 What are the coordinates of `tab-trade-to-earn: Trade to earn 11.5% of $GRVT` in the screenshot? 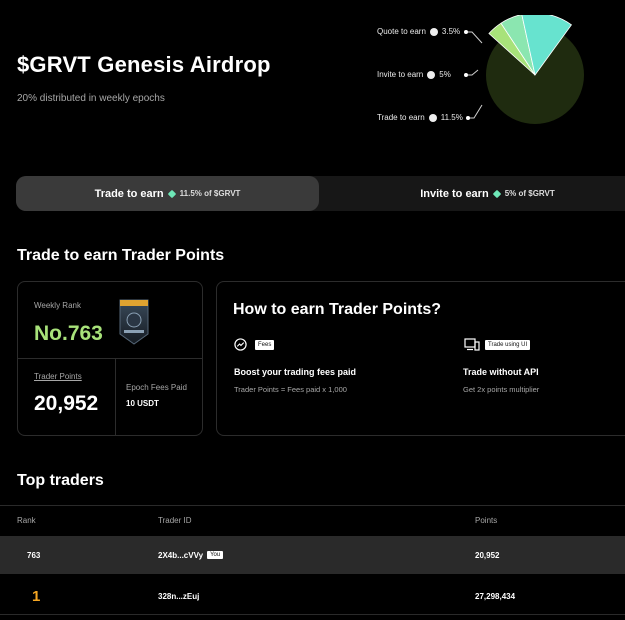 It's located at (167, 193).